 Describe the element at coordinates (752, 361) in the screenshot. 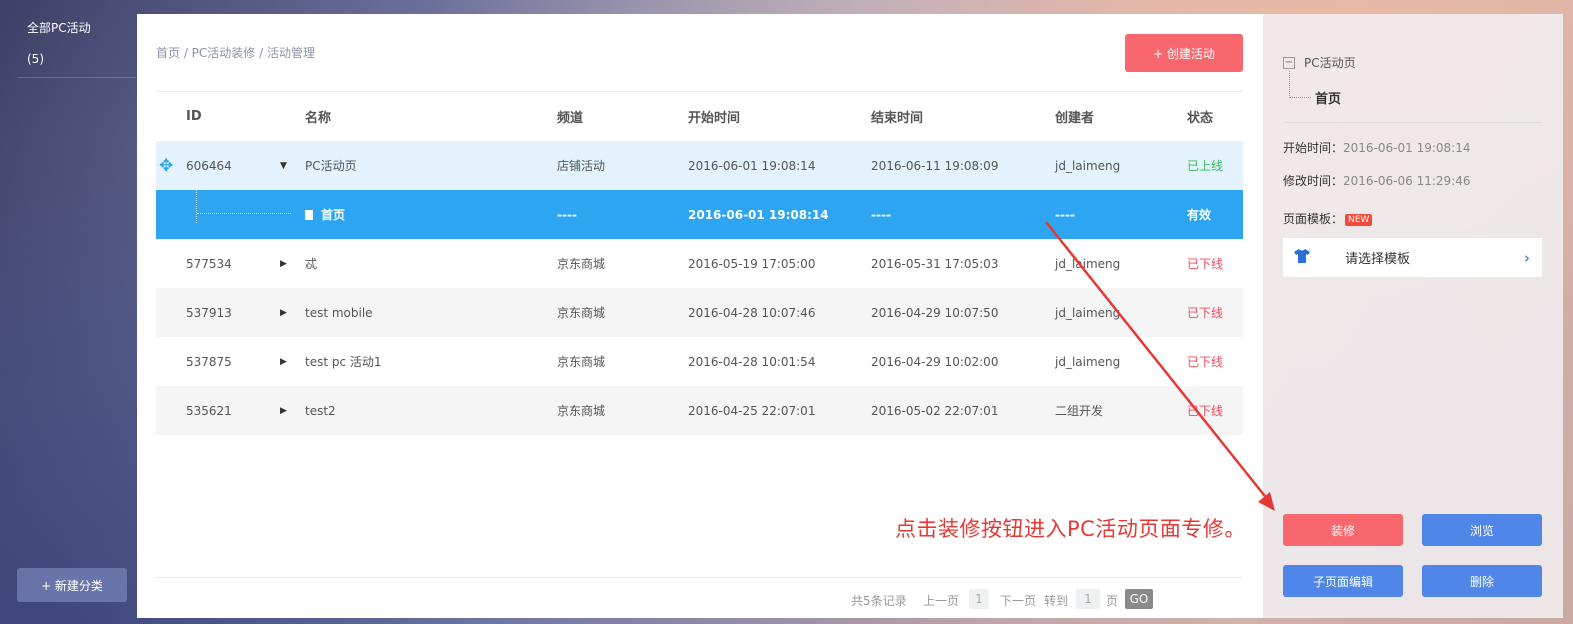

I see `row-start: 2016-04-28 10:01:54` at that location.